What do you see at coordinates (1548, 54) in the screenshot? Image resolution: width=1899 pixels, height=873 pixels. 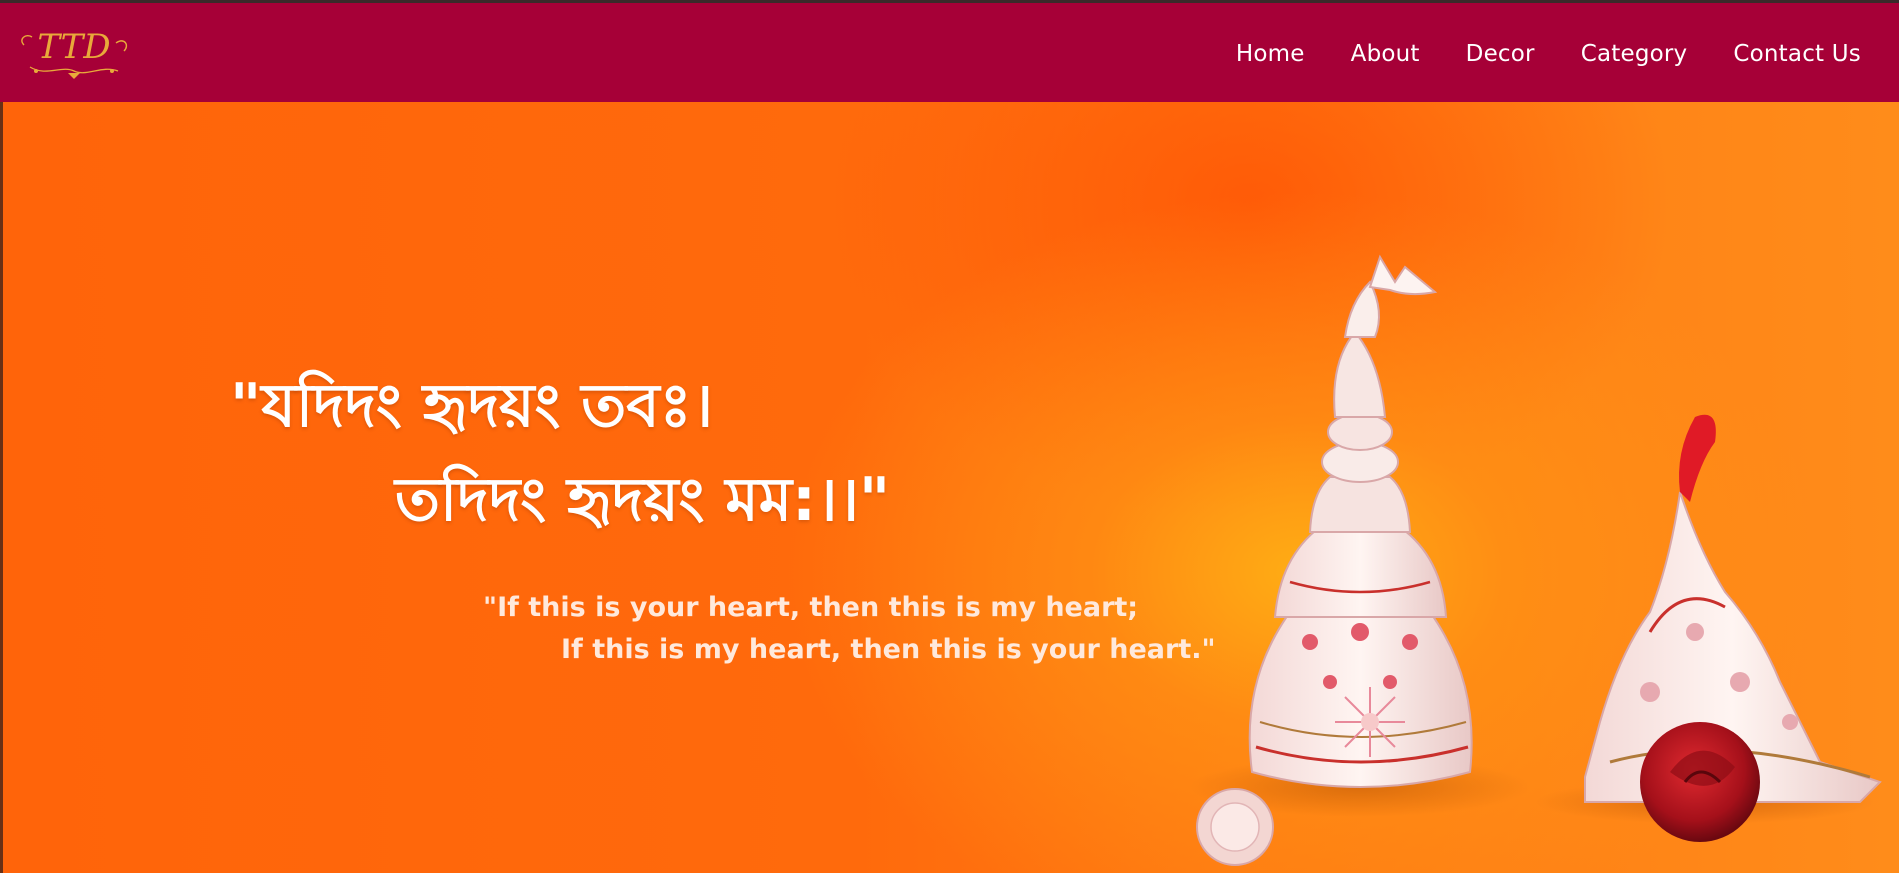 I see `main-navigation: Home About Decor Category Contact Us` at bounding box center [1548, 54].